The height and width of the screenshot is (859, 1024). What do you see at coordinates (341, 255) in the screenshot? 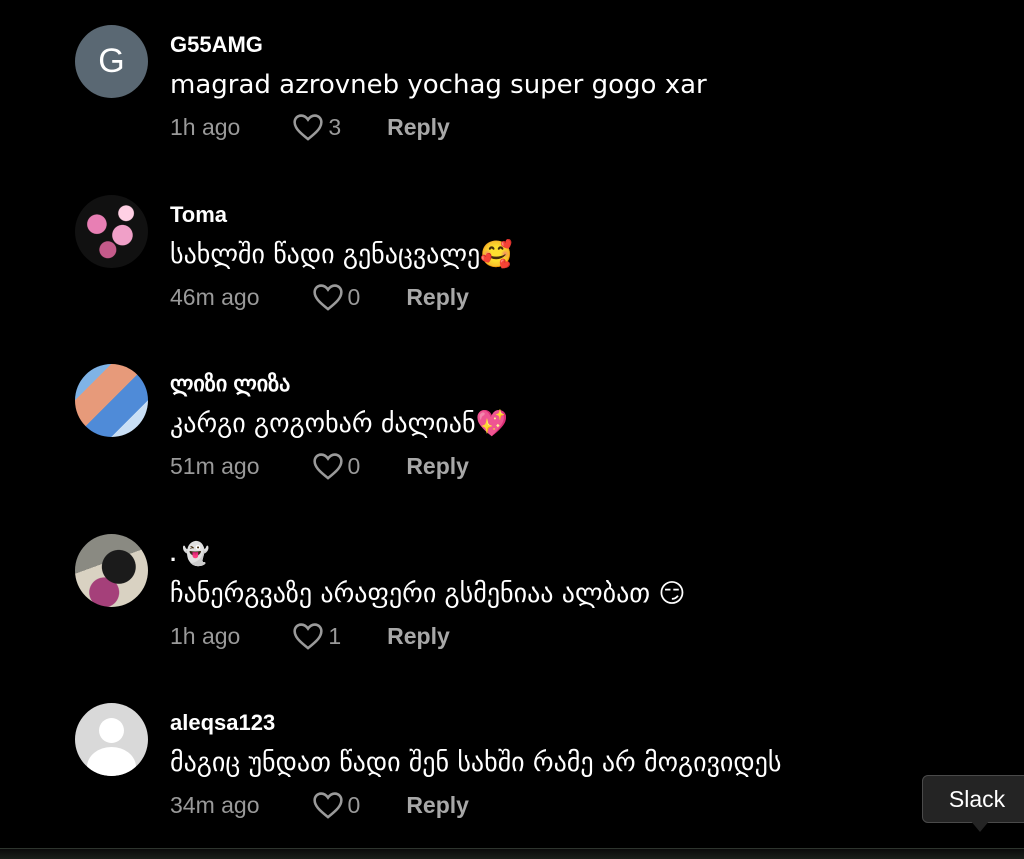
I see `comment-text: სახლში წადი გენაცვალე🥰` at bounding box center [341, 255].